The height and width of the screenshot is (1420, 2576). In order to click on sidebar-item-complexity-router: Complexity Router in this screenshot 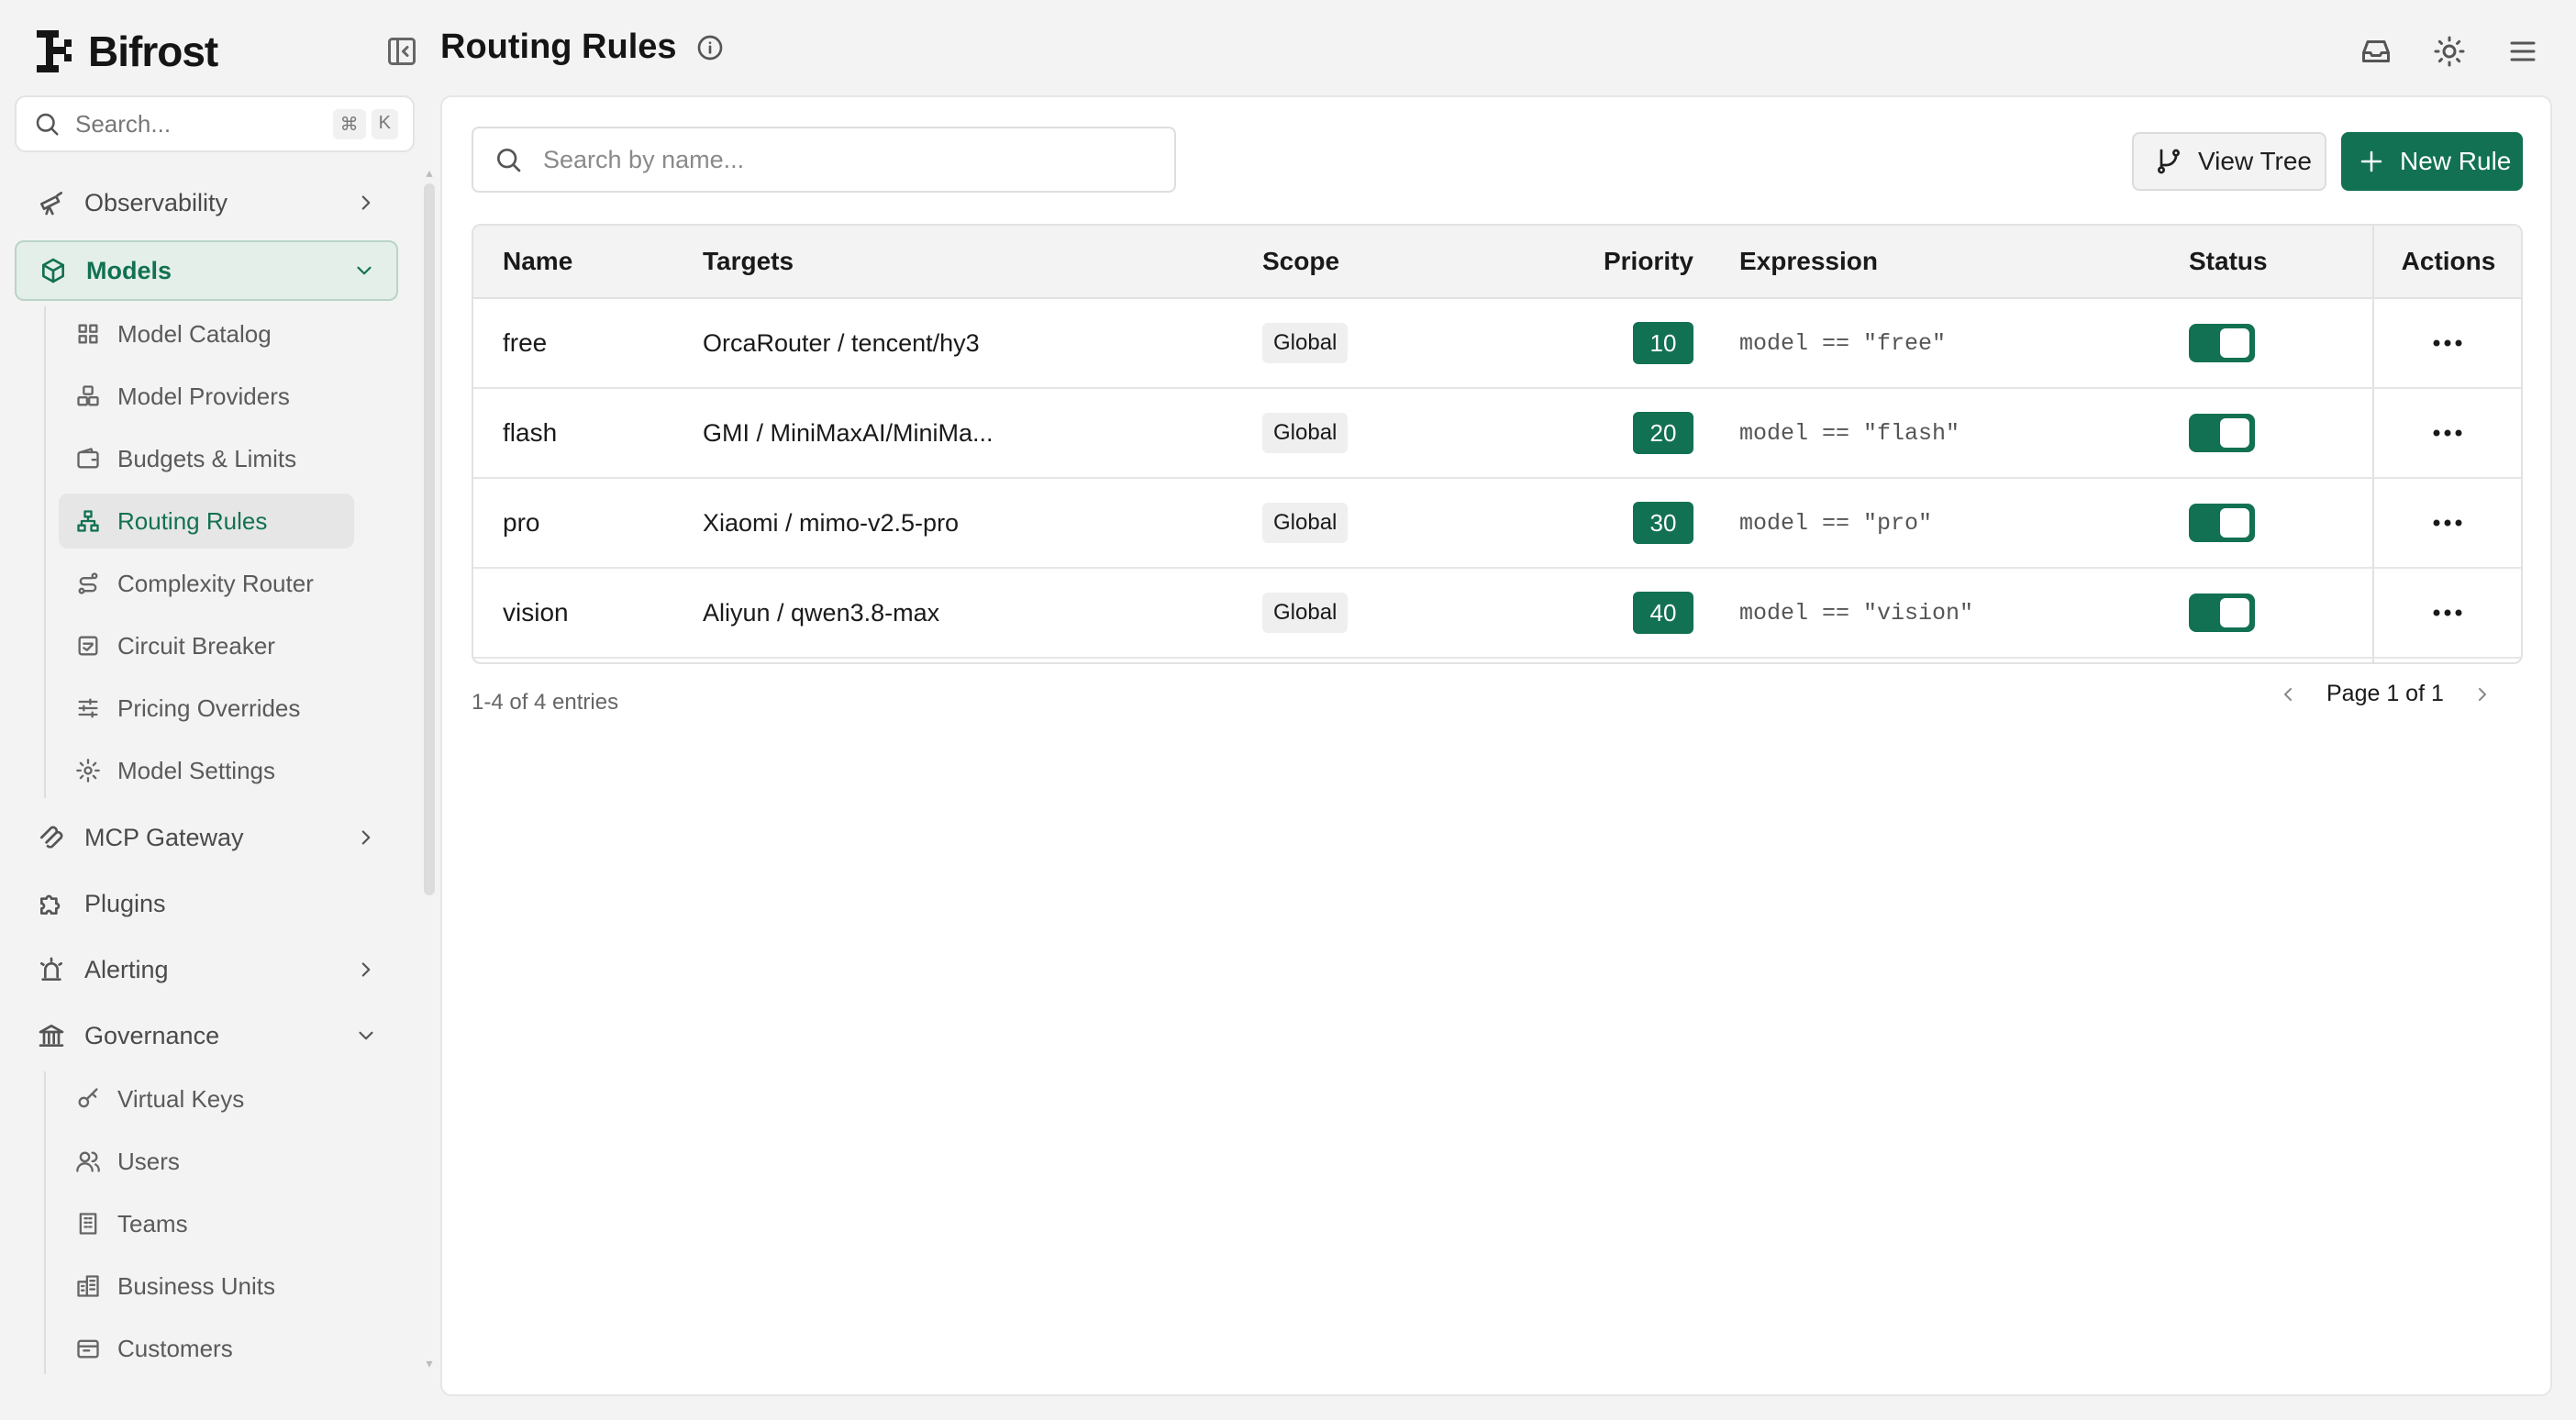, I will do `click(206, 584)`.